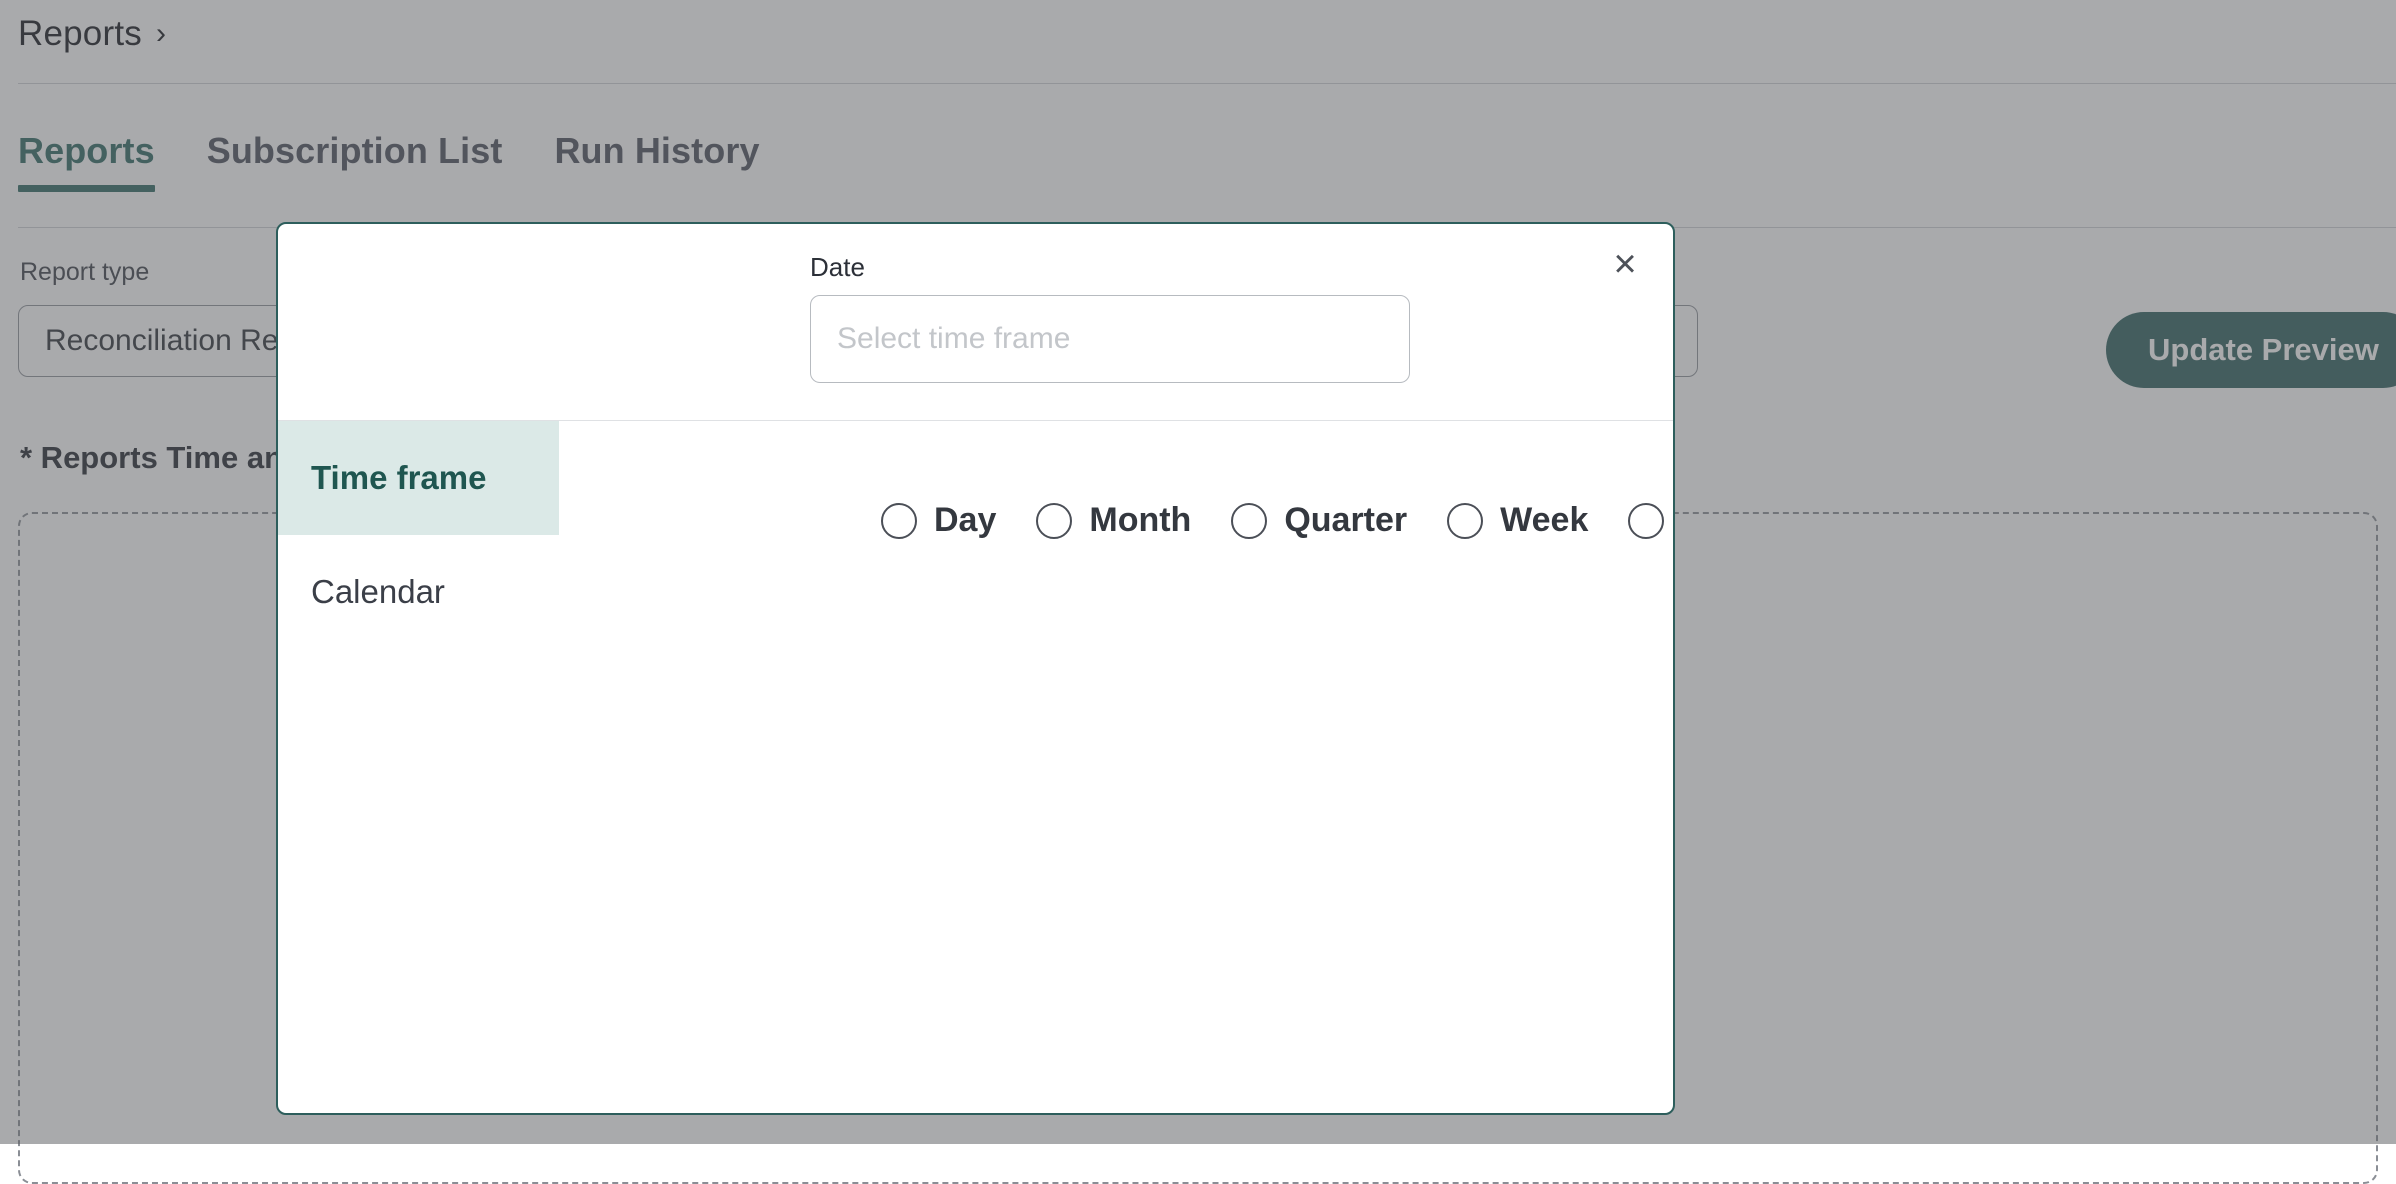  Describe the element at coordinates (418, 767) in the screenshot. I see `modal-side-nav: Time frame Calendar` at that location.